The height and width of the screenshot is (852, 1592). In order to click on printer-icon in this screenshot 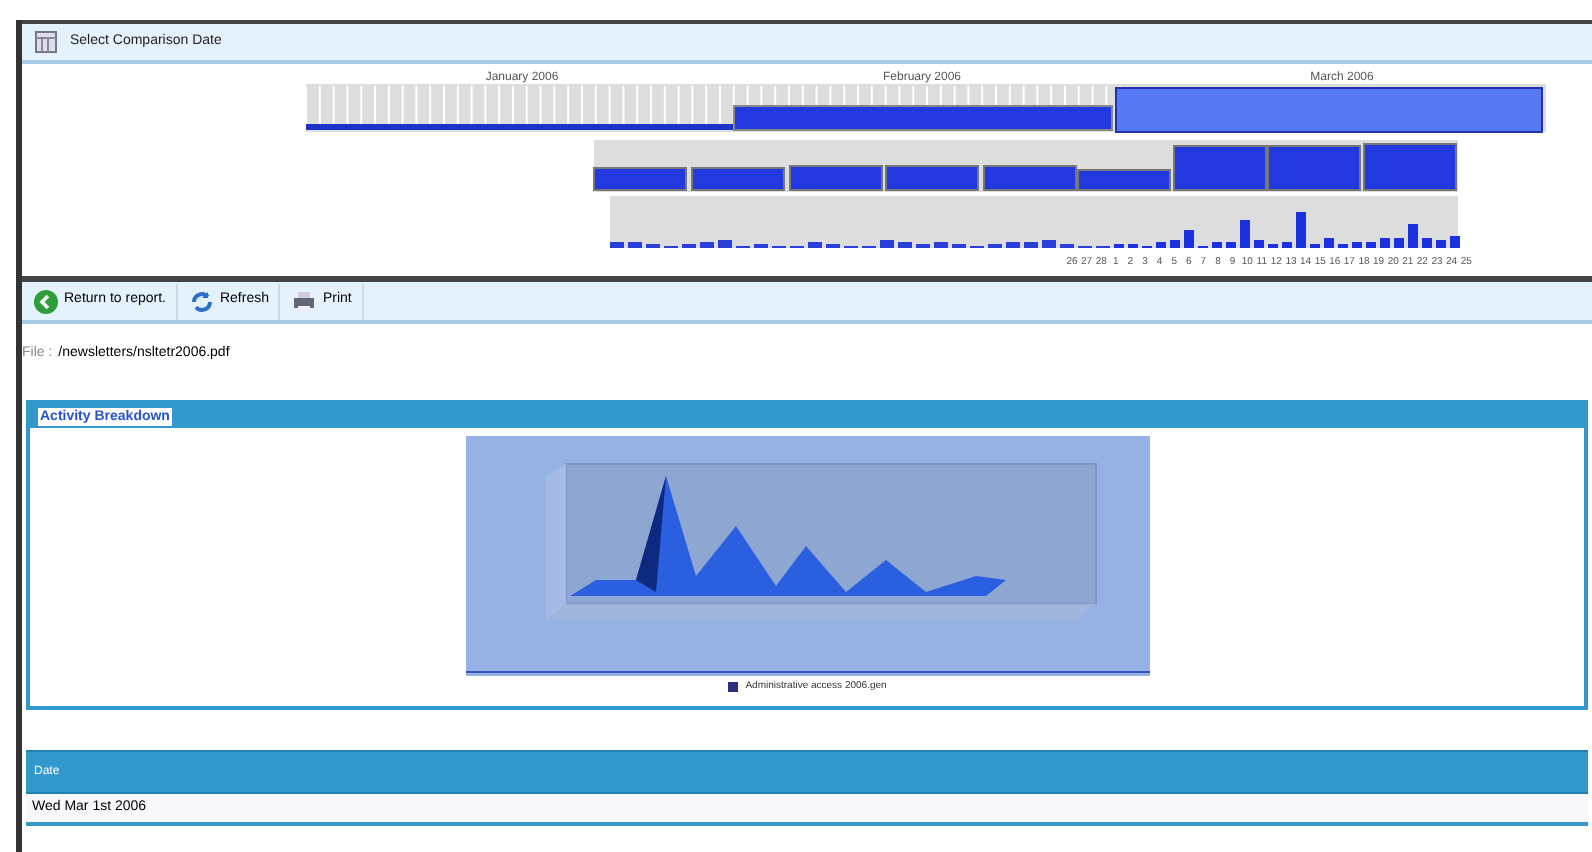, I will do `click(304, 301)`.